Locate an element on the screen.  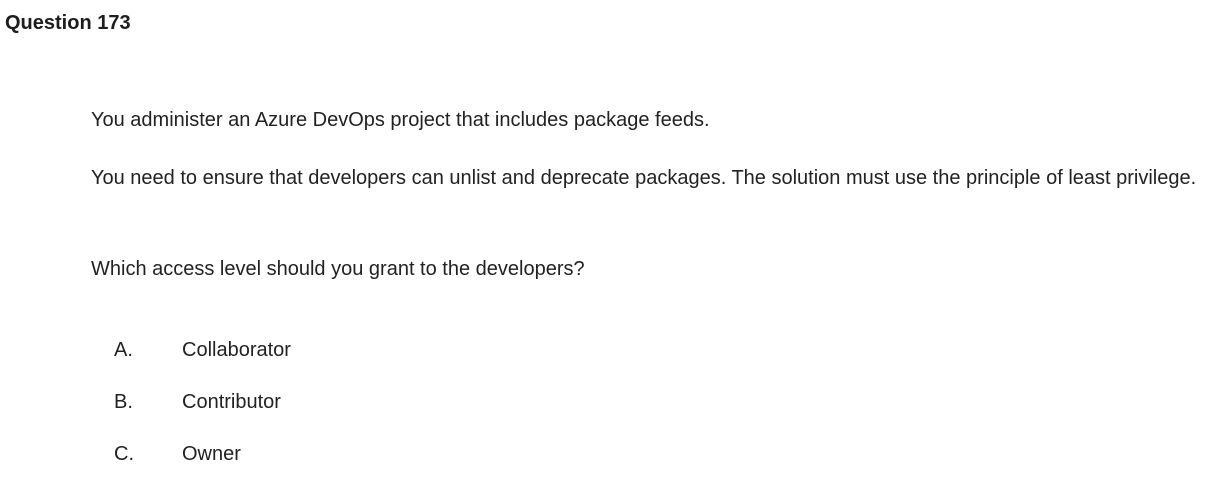
option-letter: B. is located at coordinates (123, 402).